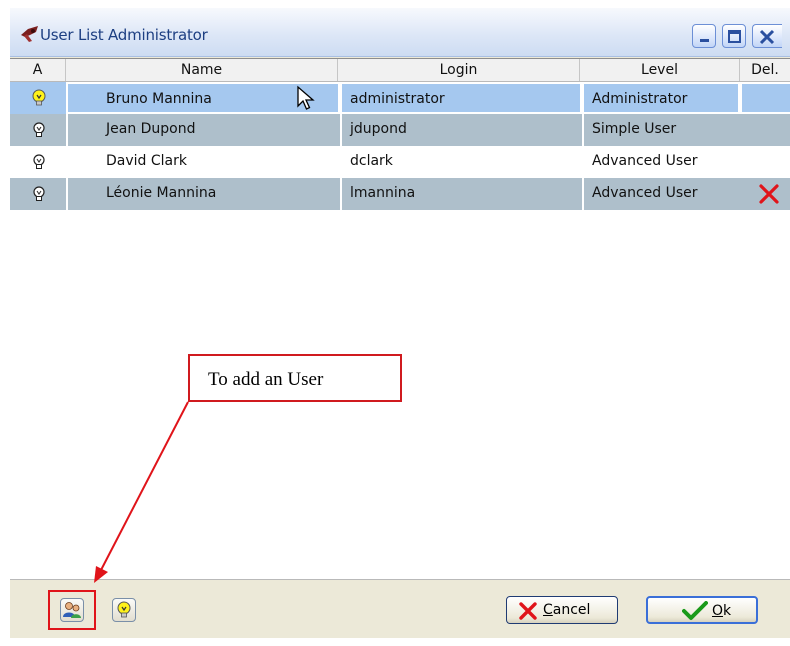 The image size is (790, 646). Describe the element at coordinates (202, 70) in the screenshot. I see `column-header-name: Name` at that location.